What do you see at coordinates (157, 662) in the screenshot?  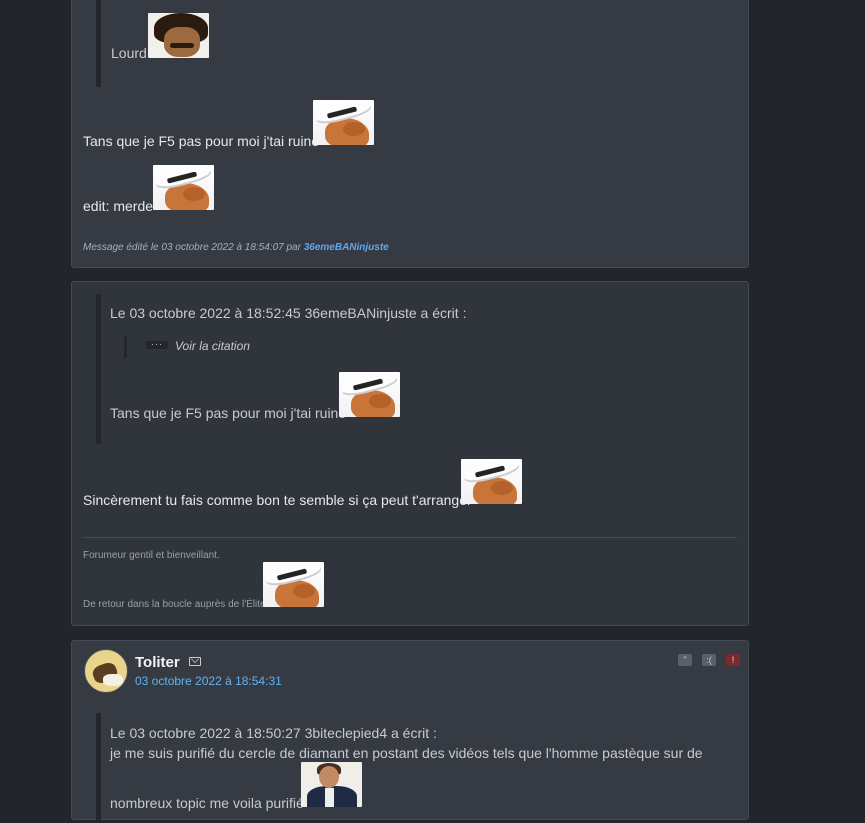 I see `author-name: Toliter` at bounding box center [157, 662].